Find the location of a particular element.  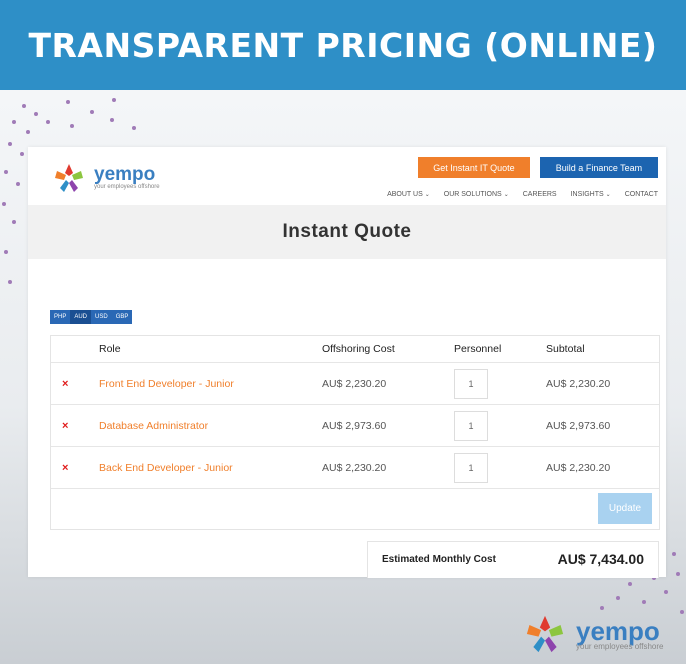

page-title: Instant Quote is located at coordinates (347, 231).